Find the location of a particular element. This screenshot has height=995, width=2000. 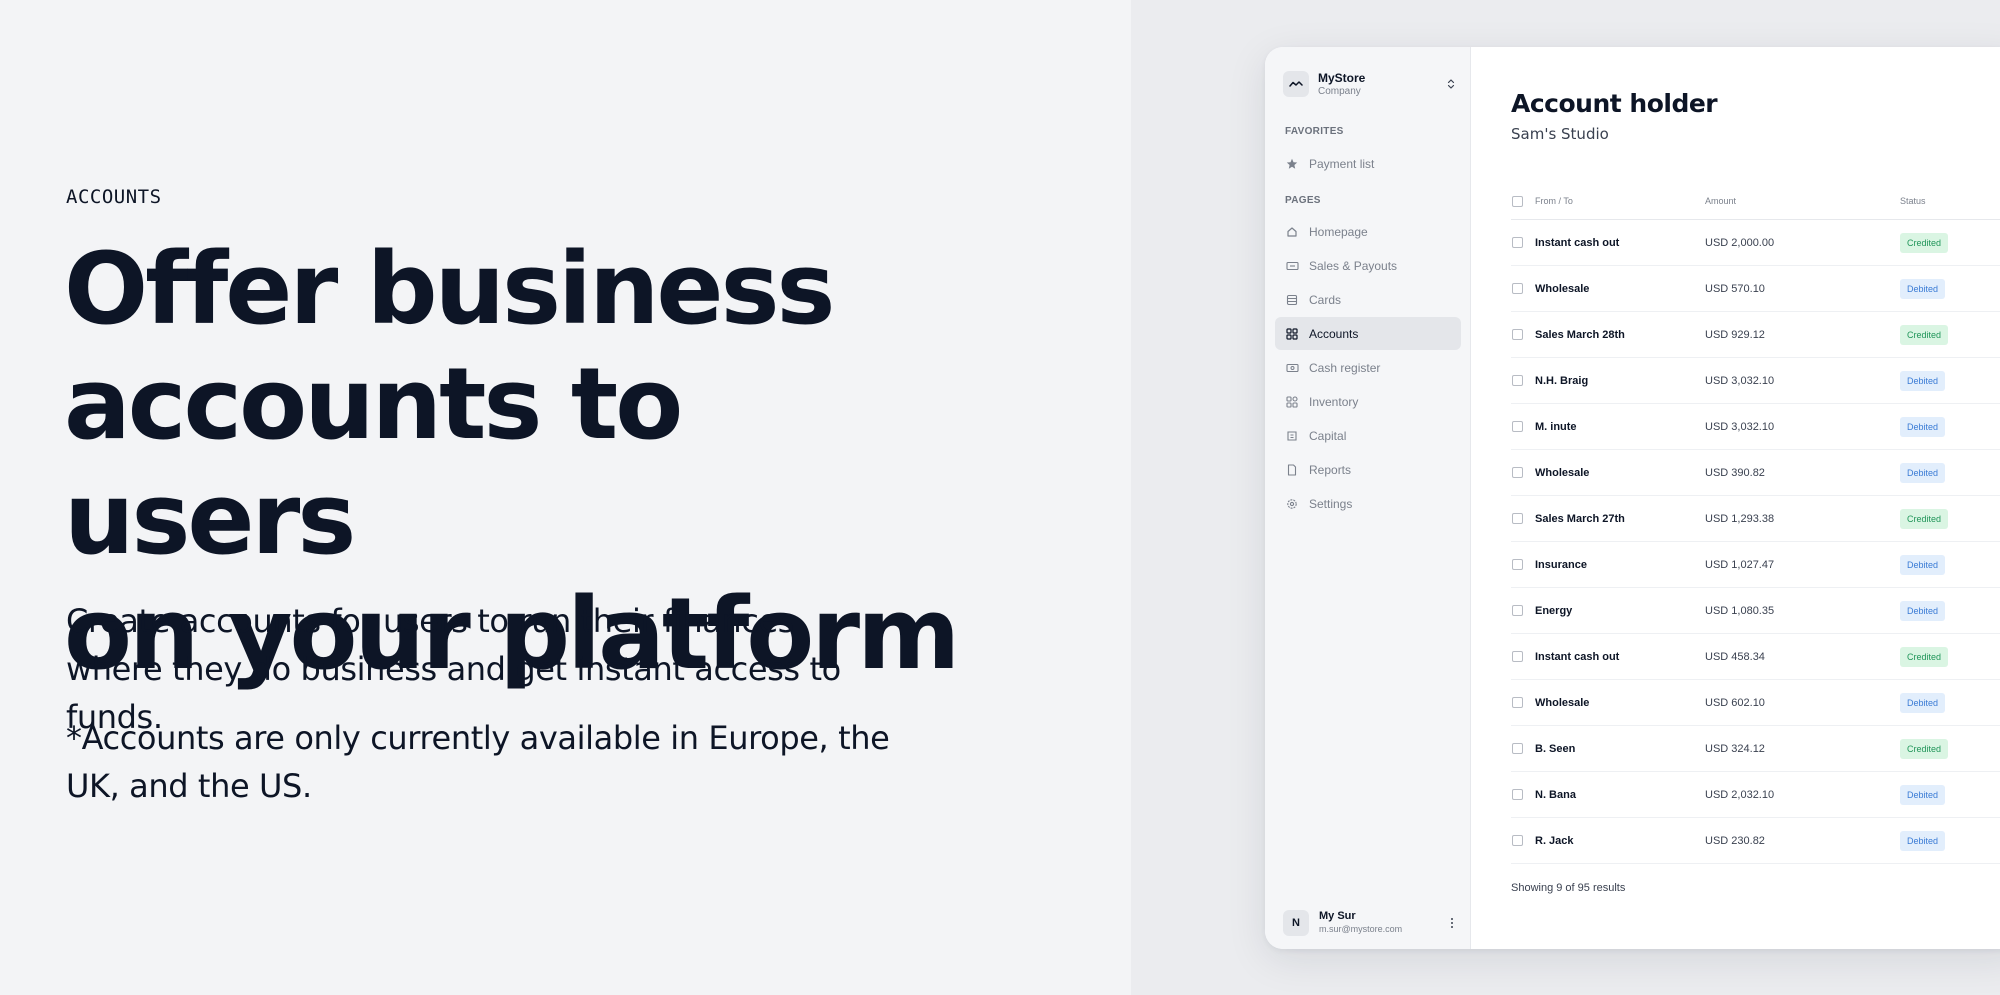

sidebar-item-sales-payouts: Sales & Payouts is located at coordinates (1368, 265).